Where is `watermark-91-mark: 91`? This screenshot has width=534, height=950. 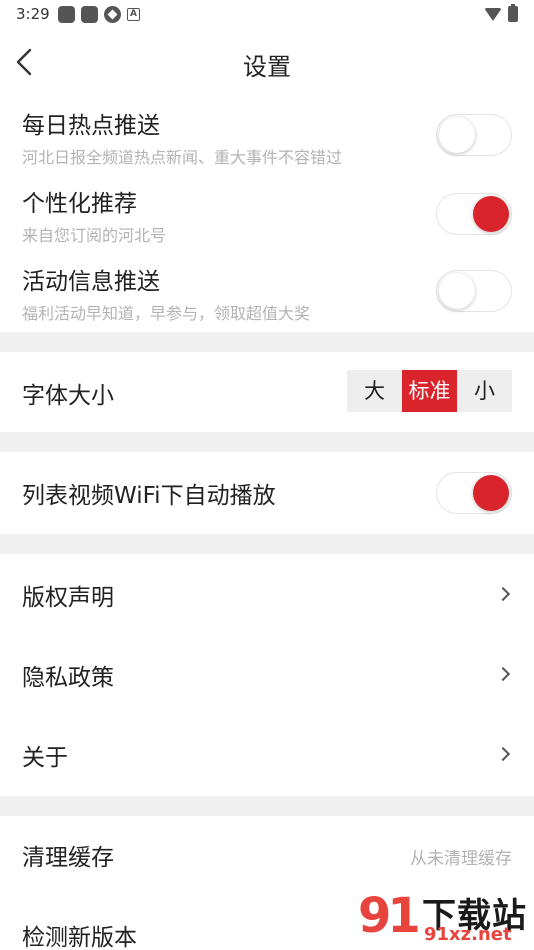 watermark-91-mark: 91 is located at coordinates (389, 916).